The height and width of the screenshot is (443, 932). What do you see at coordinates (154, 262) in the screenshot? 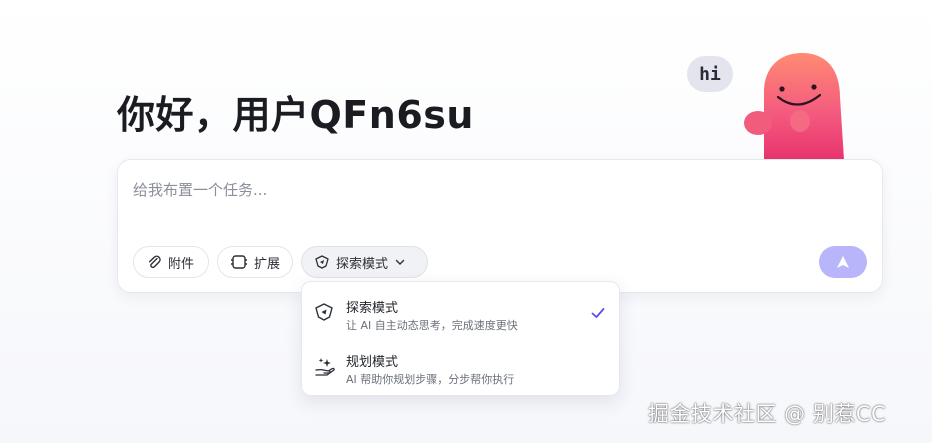
I see `paperclip-icon` at bounding box center [154, 262].